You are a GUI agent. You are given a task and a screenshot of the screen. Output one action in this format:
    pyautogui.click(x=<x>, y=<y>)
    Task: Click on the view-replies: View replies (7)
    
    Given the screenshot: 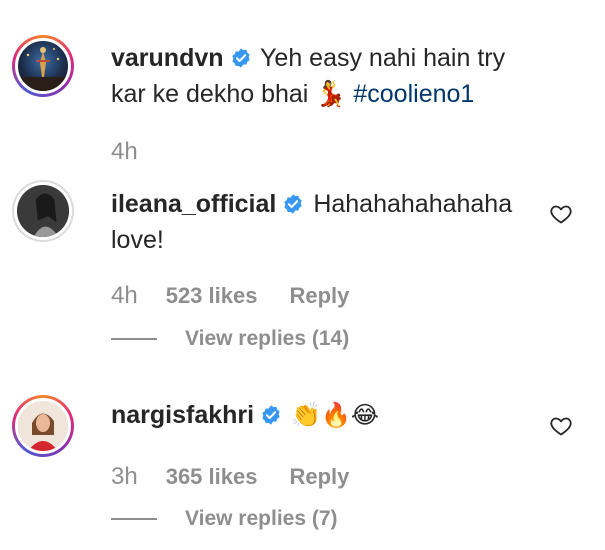 What is the action you would take?
    pyautogui.click(x=224, y=519)
    